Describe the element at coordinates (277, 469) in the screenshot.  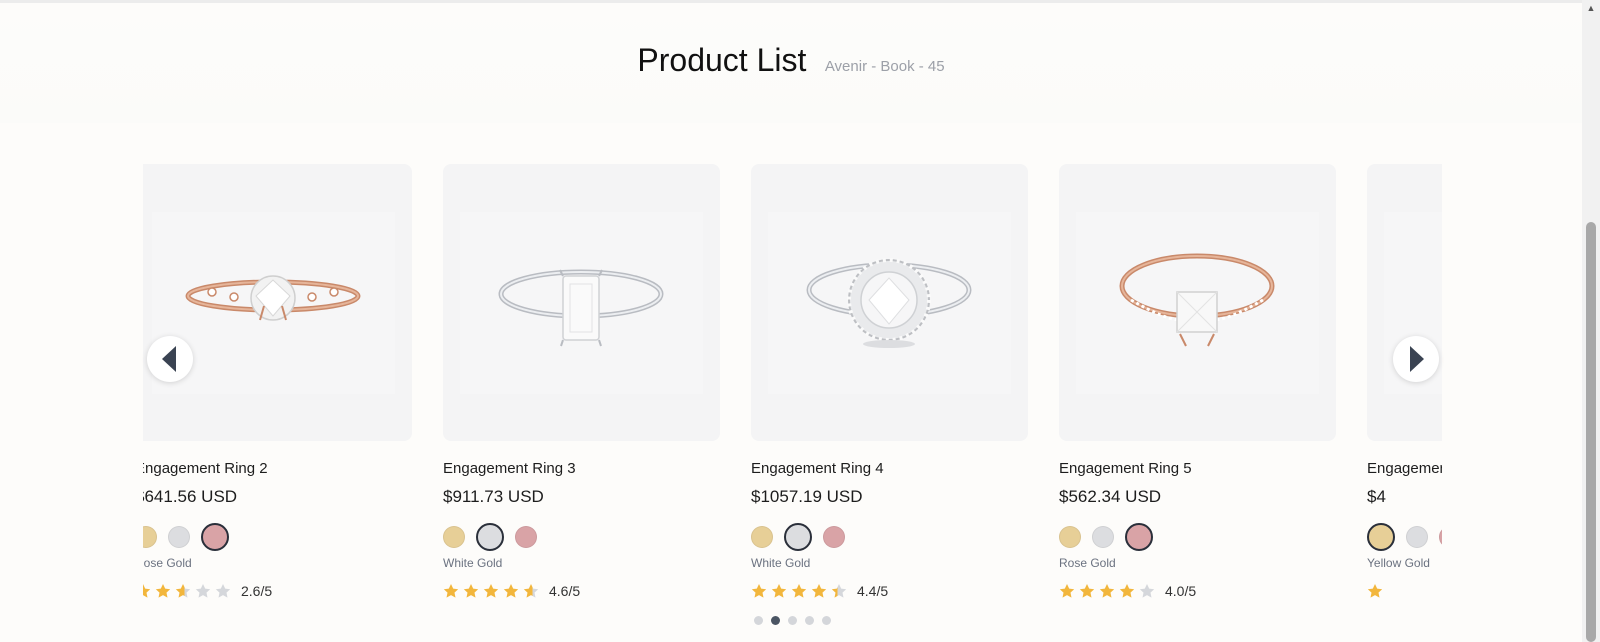
I see `product-name: Engagement Ring 2` at that location.